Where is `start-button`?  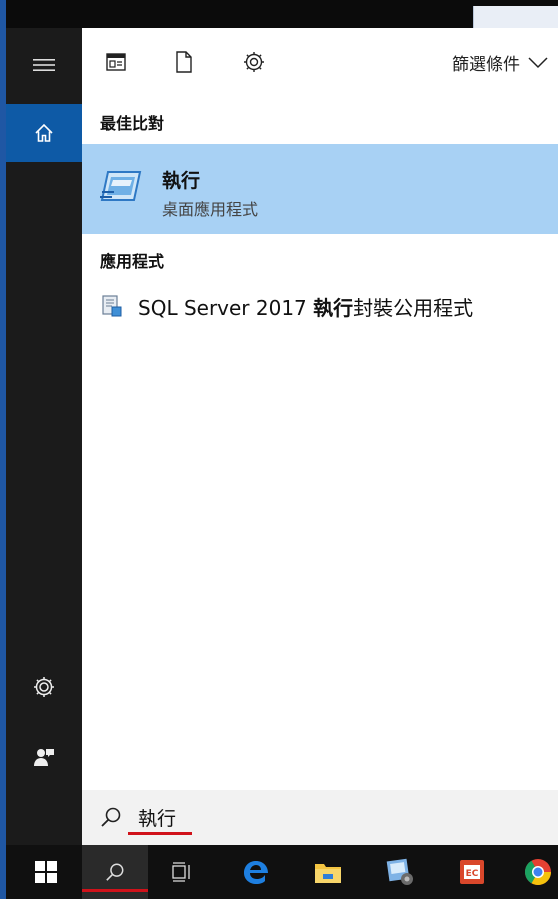
start-button is located at coordinates (46, 872).